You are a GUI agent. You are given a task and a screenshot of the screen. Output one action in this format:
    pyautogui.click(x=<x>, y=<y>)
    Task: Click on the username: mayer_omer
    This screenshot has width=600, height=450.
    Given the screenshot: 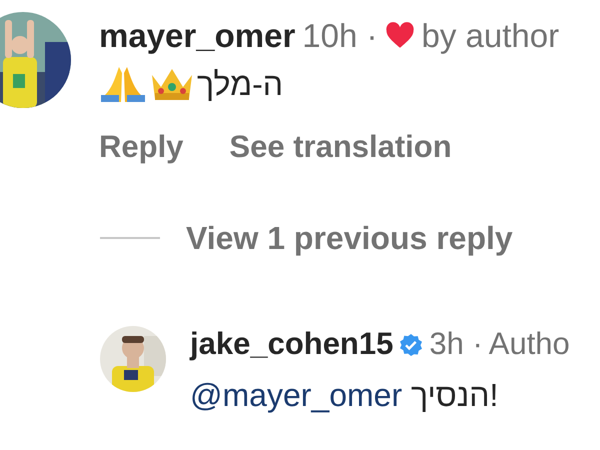 What is the action you would take?
    pyautogui.click(x=197, y=36)
    